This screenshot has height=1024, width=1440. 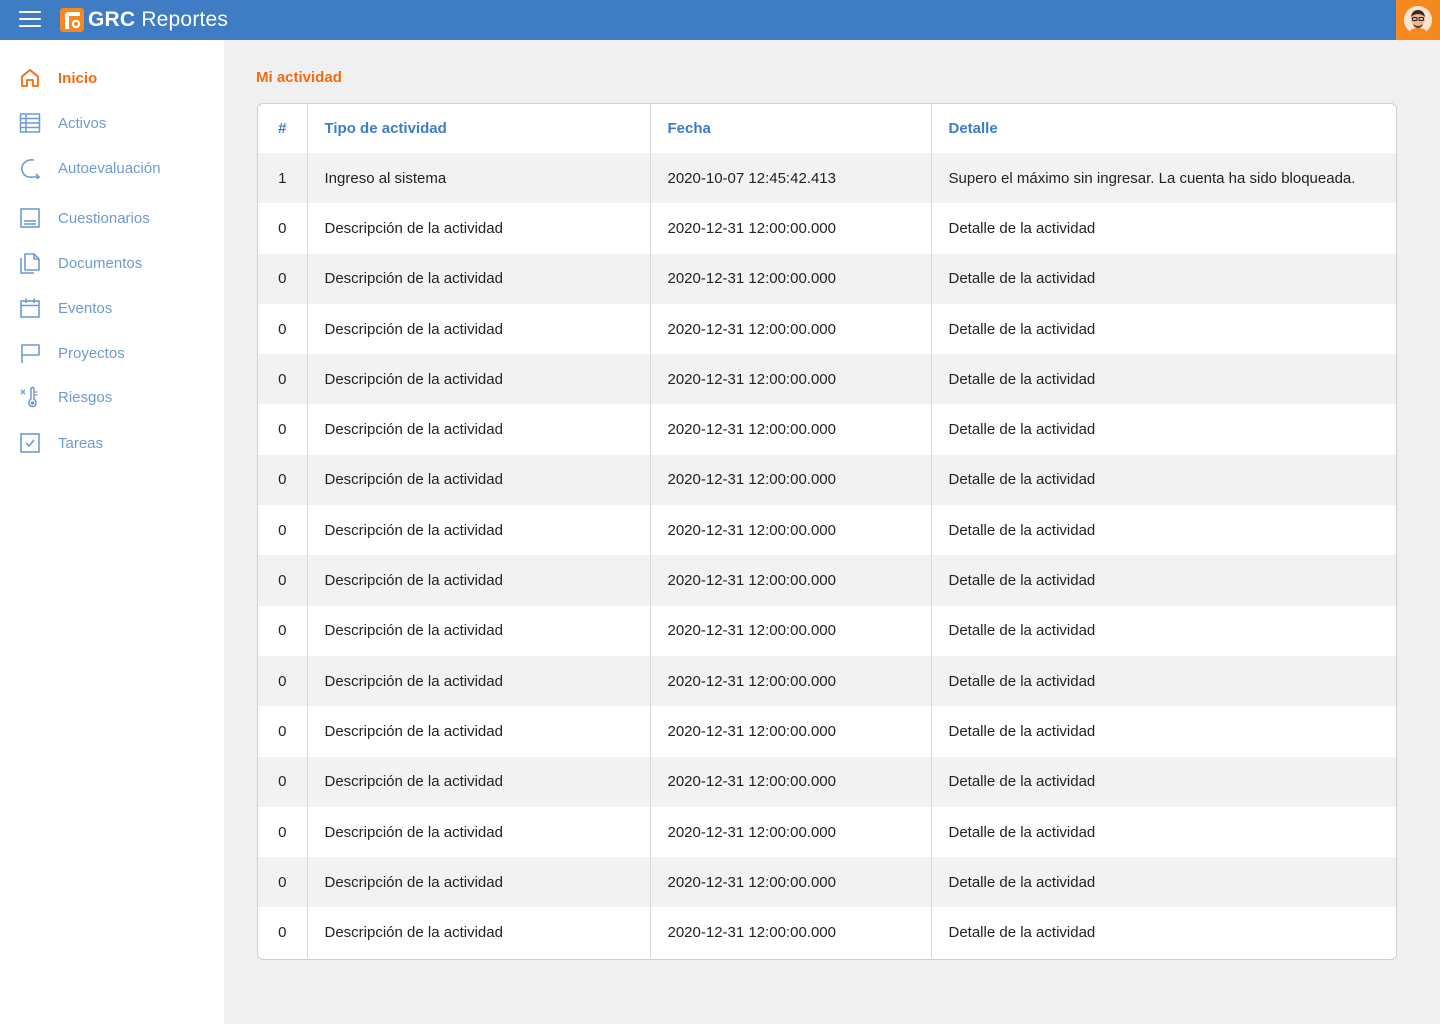 I want to click on app-logo: GRC Reportes, so click(x=144, y=20).